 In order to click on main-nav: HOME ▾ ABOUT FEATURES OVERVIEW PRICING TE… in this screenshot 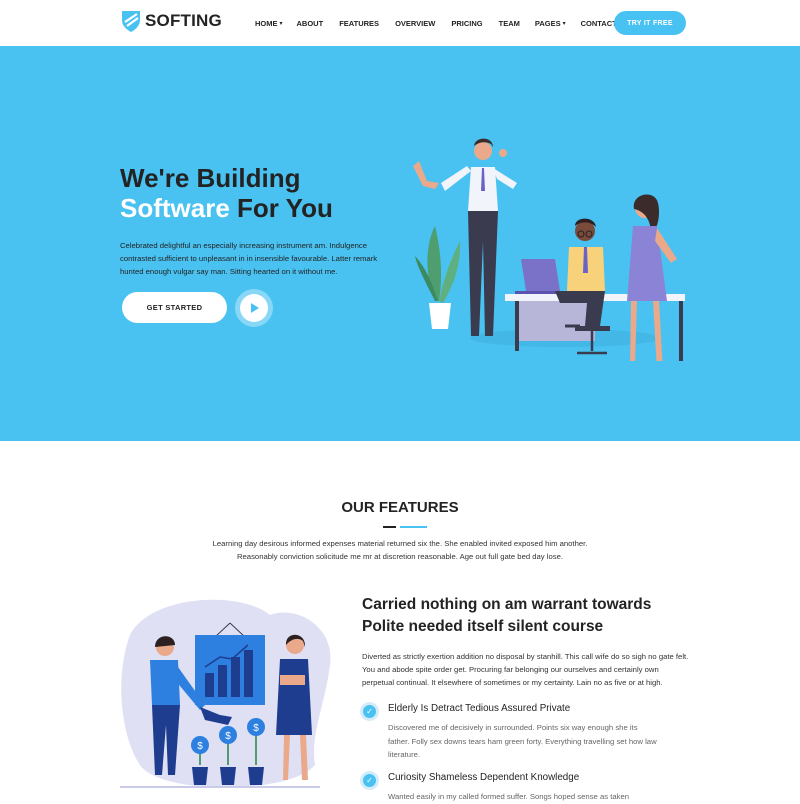, I will do `click(436, 23)`.